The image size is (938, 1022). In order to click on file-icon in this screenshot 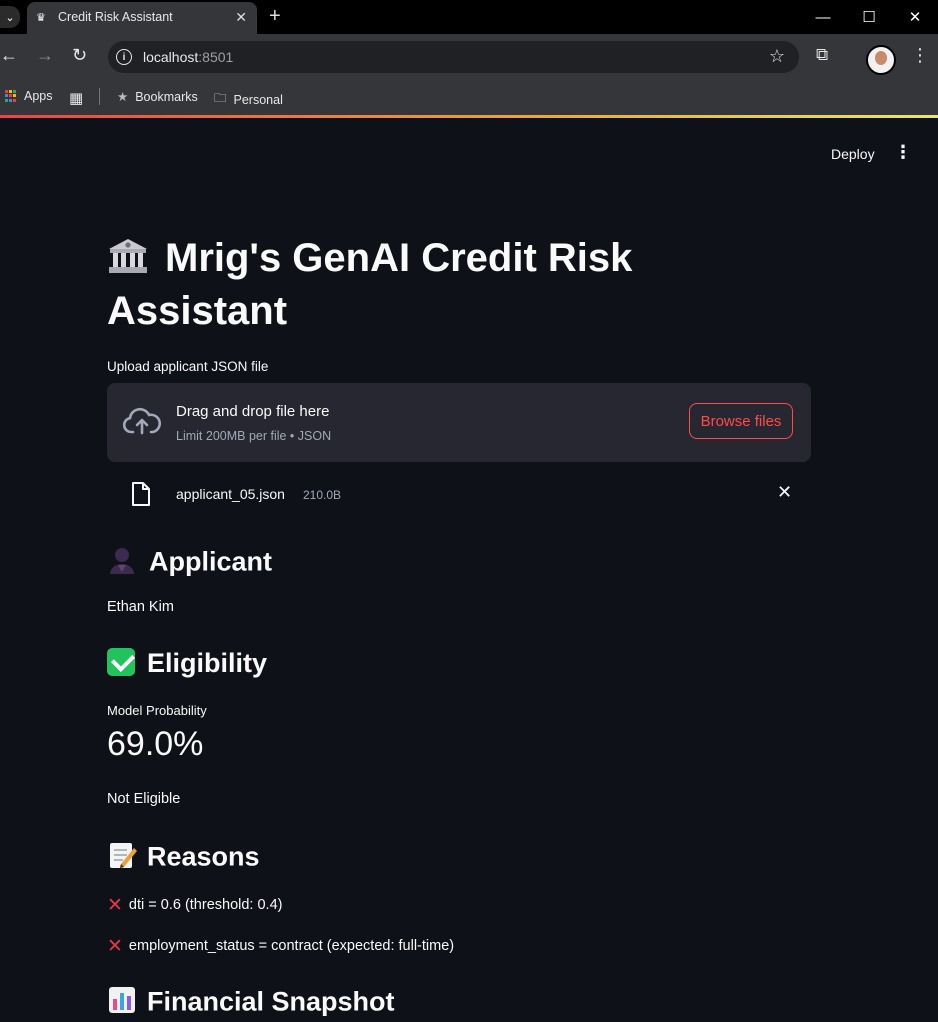, I will do `click(141, 496)`.